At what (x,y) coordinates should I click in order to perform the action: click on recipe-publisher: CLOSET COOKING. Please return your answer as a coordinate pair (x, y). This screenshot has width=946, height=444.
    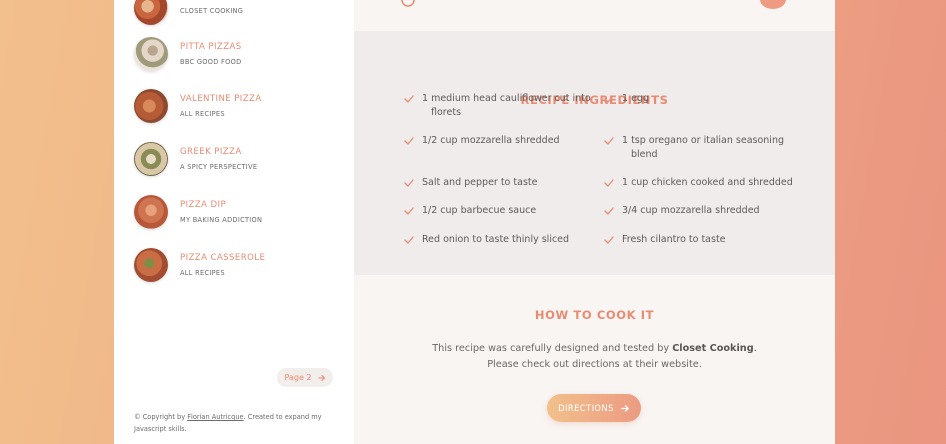
    Looking at the image, I should click on (212, 10).